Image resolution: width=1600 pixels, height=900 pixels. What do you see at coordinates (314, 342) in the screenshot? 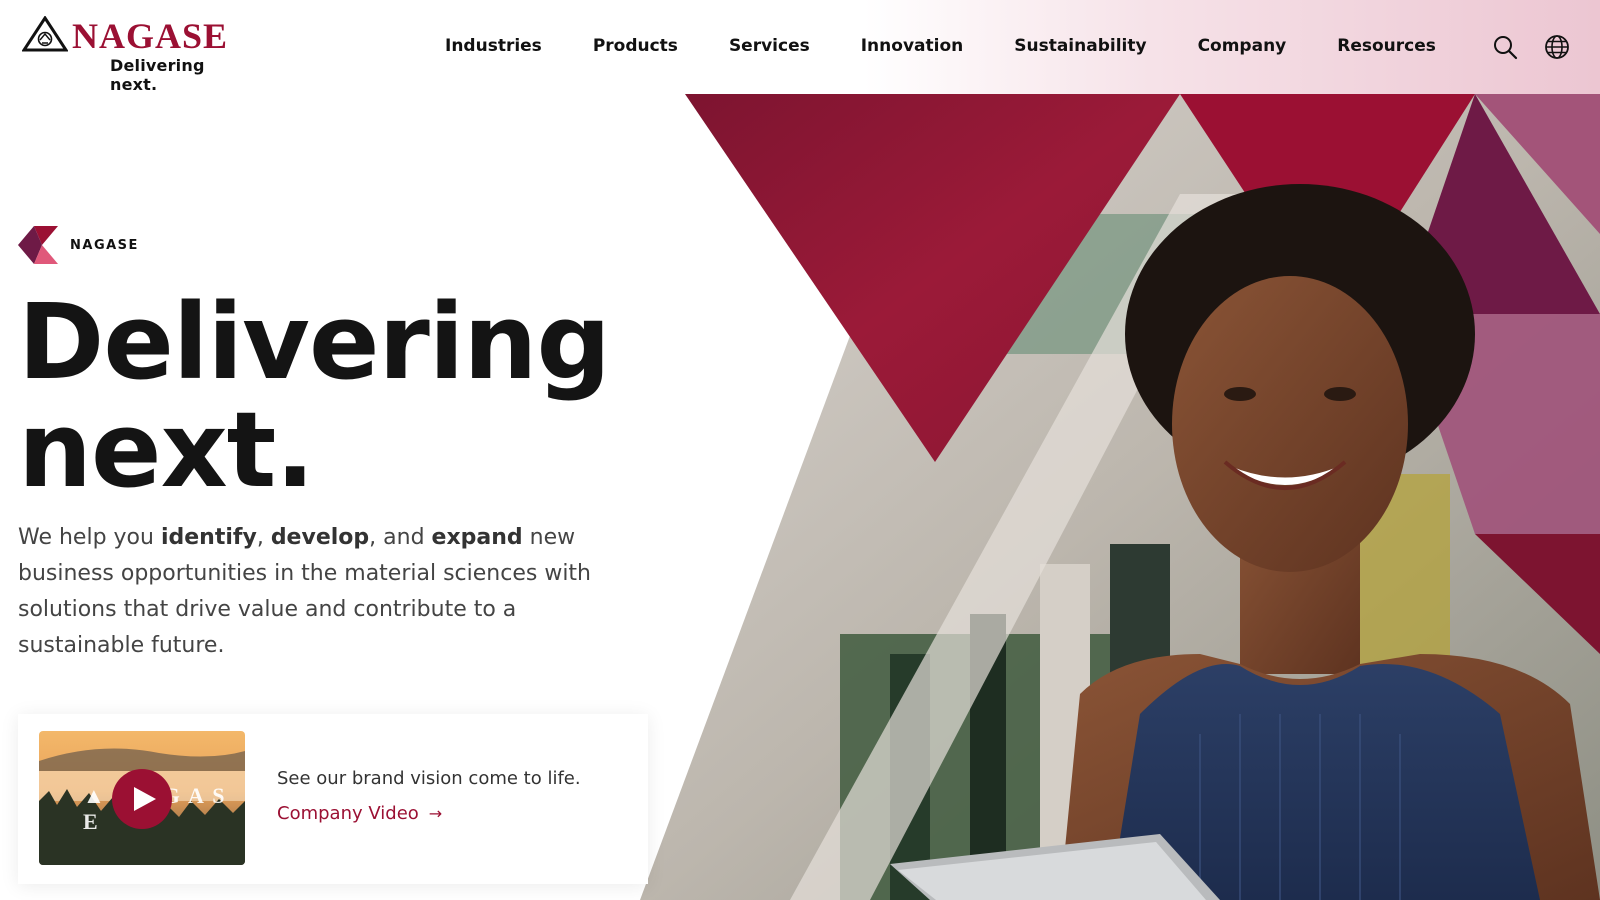
I see `headline-line-1: Delivering` at bounding box center [314, 342].